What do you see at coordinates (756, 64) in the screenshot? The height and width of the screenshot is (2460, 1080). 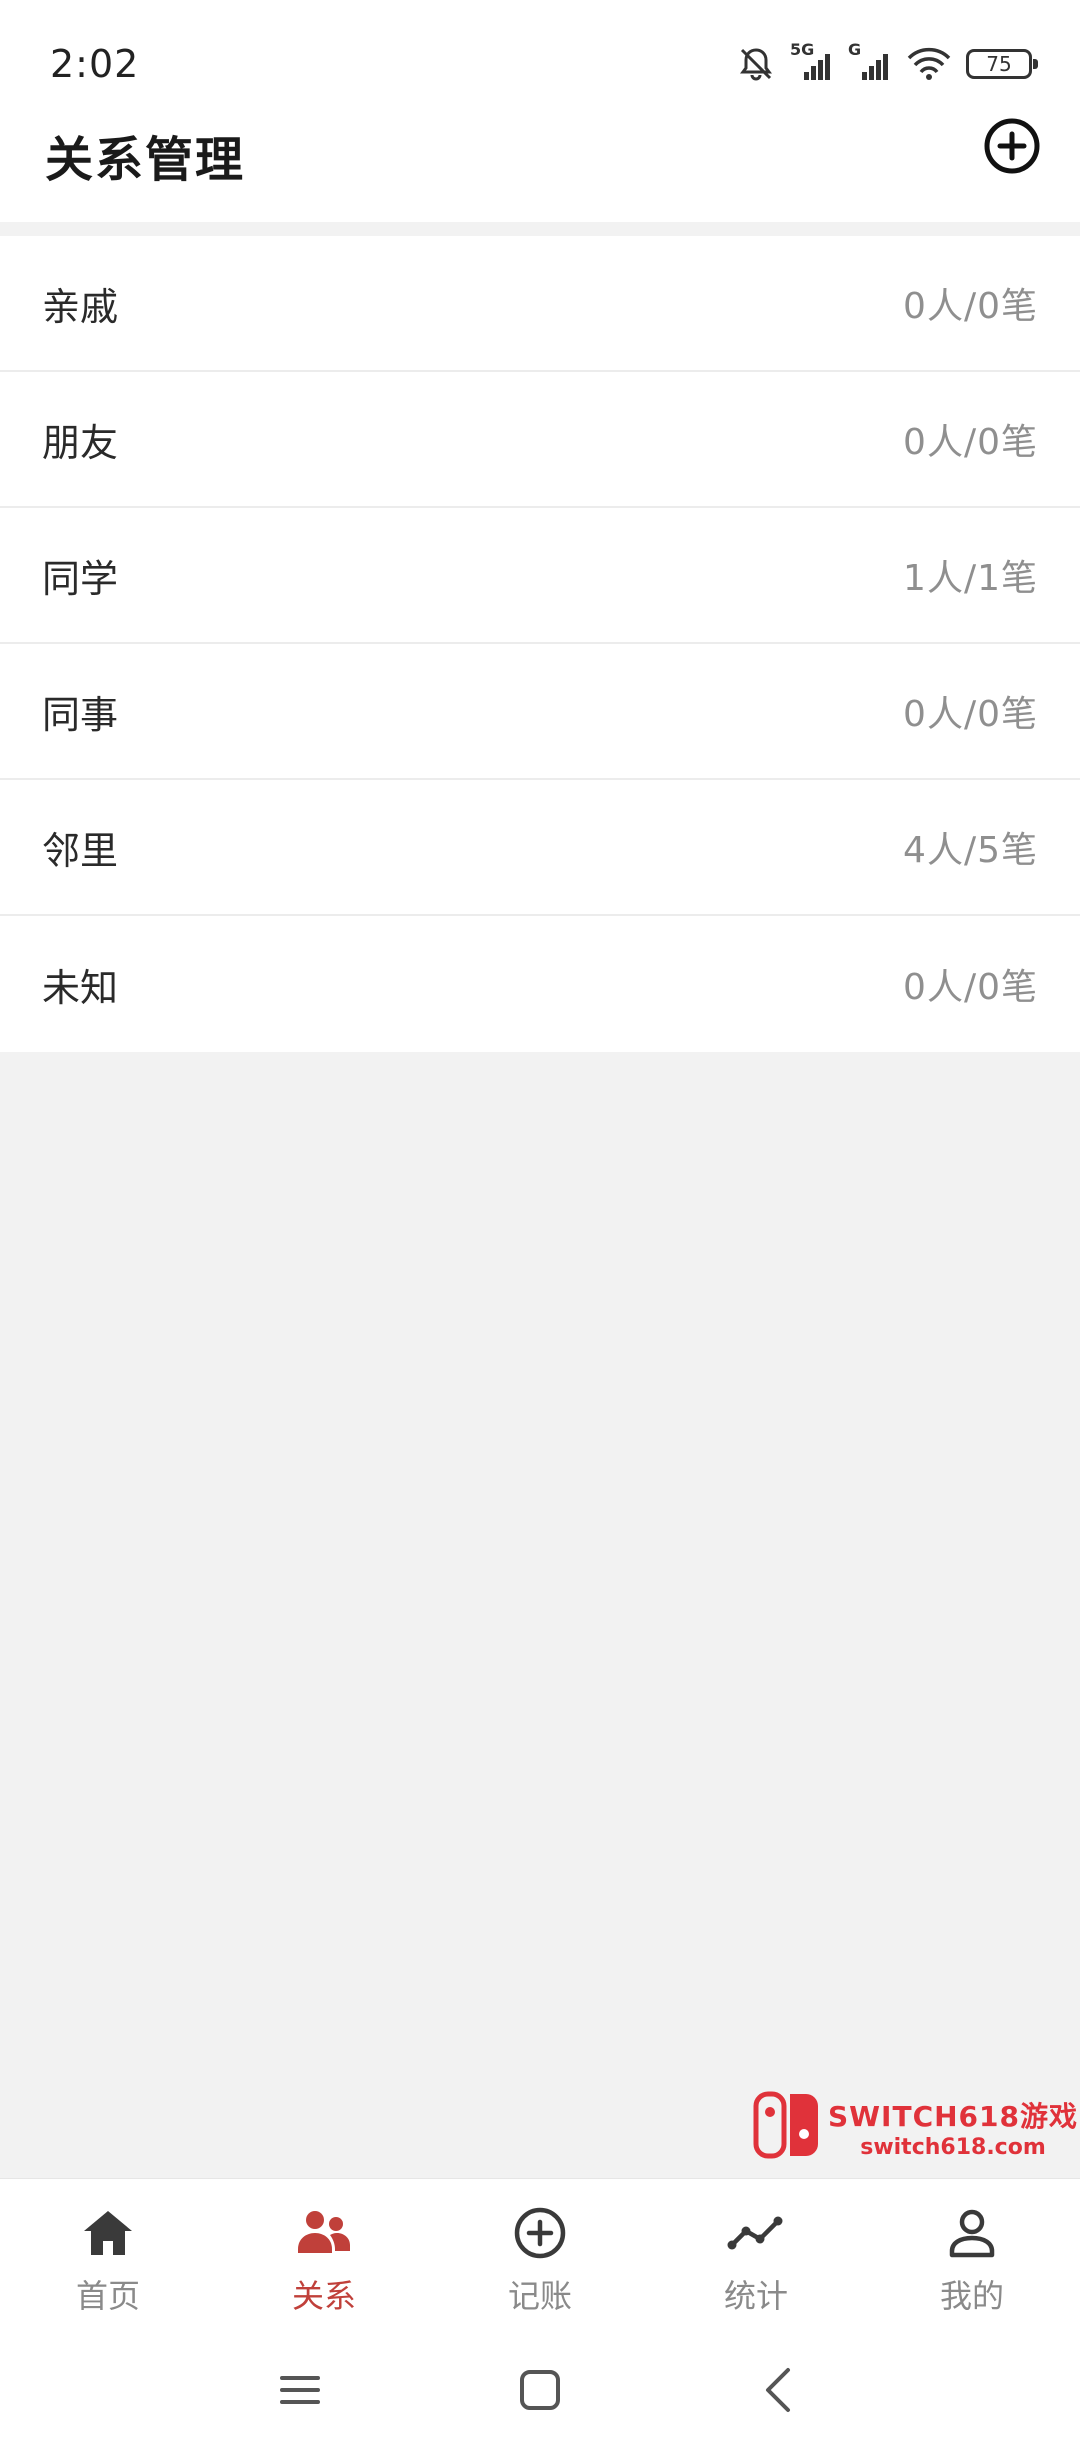 I see `mute-bell-icon` at bounding box center [756, 64].